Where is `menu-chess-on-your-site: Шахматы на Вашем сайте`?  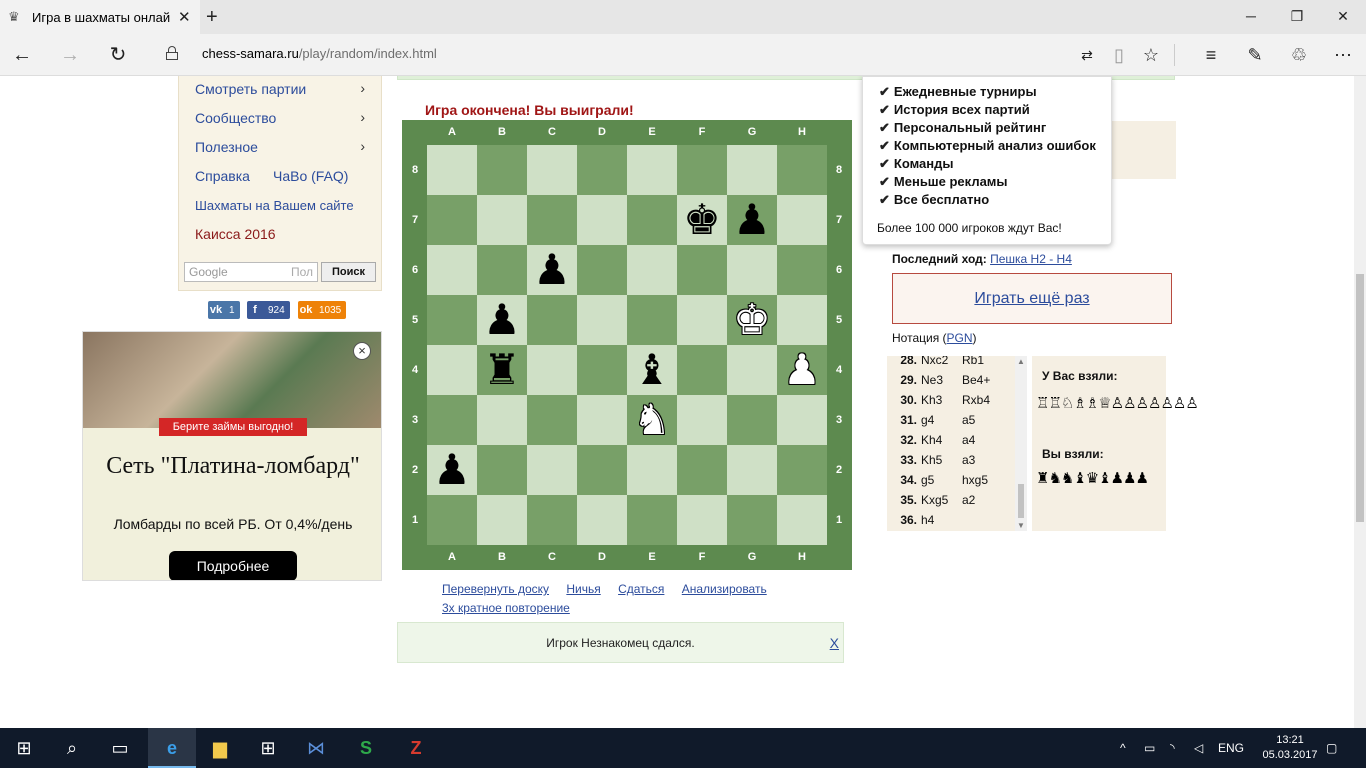 menu-chess-on-your-site: Шахматы на Вашем сайте is located at coordinates (274, 205).